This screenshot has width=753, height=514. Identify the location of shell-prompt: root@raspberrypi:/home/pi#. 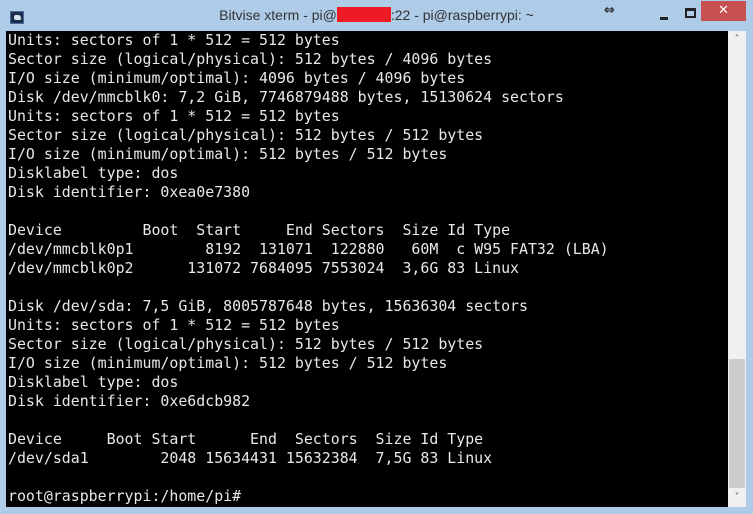
(129, 496).